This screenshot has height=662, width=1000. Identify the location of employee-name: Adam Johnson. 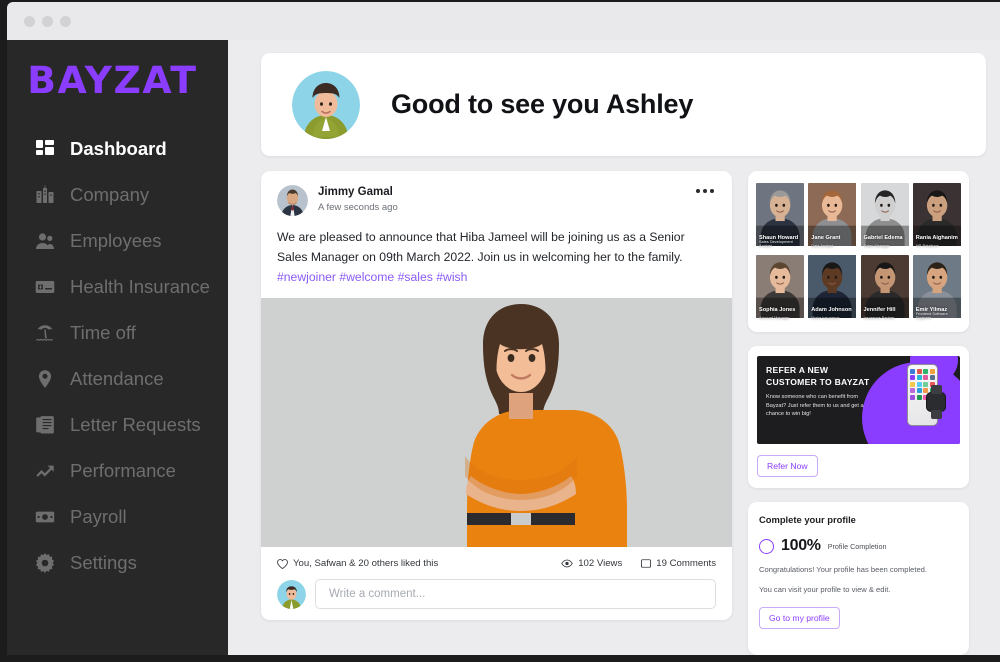
(831, 310).